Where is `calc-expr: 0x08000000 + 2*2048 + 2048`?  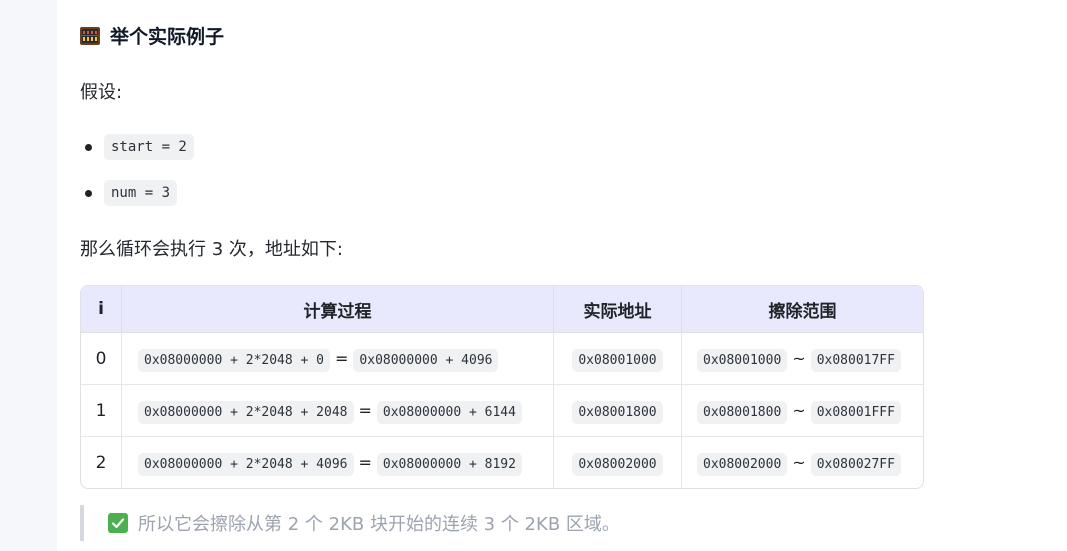 calc-expr: 0x08000000 + 2*2048 + 2048 is located at coordinates (246, 412).